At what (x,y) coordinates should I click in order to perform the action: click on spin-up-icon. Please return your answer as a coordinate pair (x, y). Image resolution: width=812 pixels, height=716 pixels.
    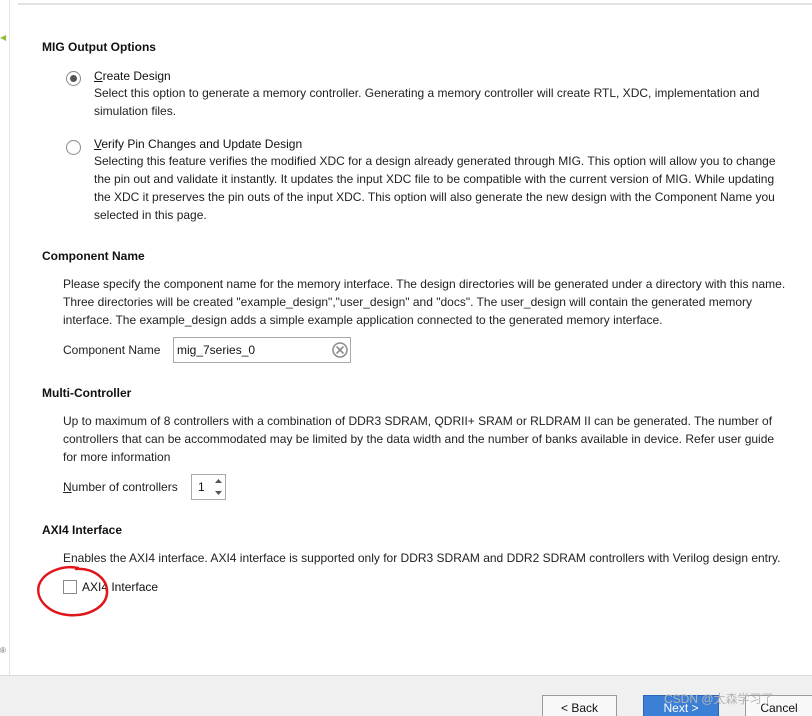
    Looking at the image, I should click on (218, 481).